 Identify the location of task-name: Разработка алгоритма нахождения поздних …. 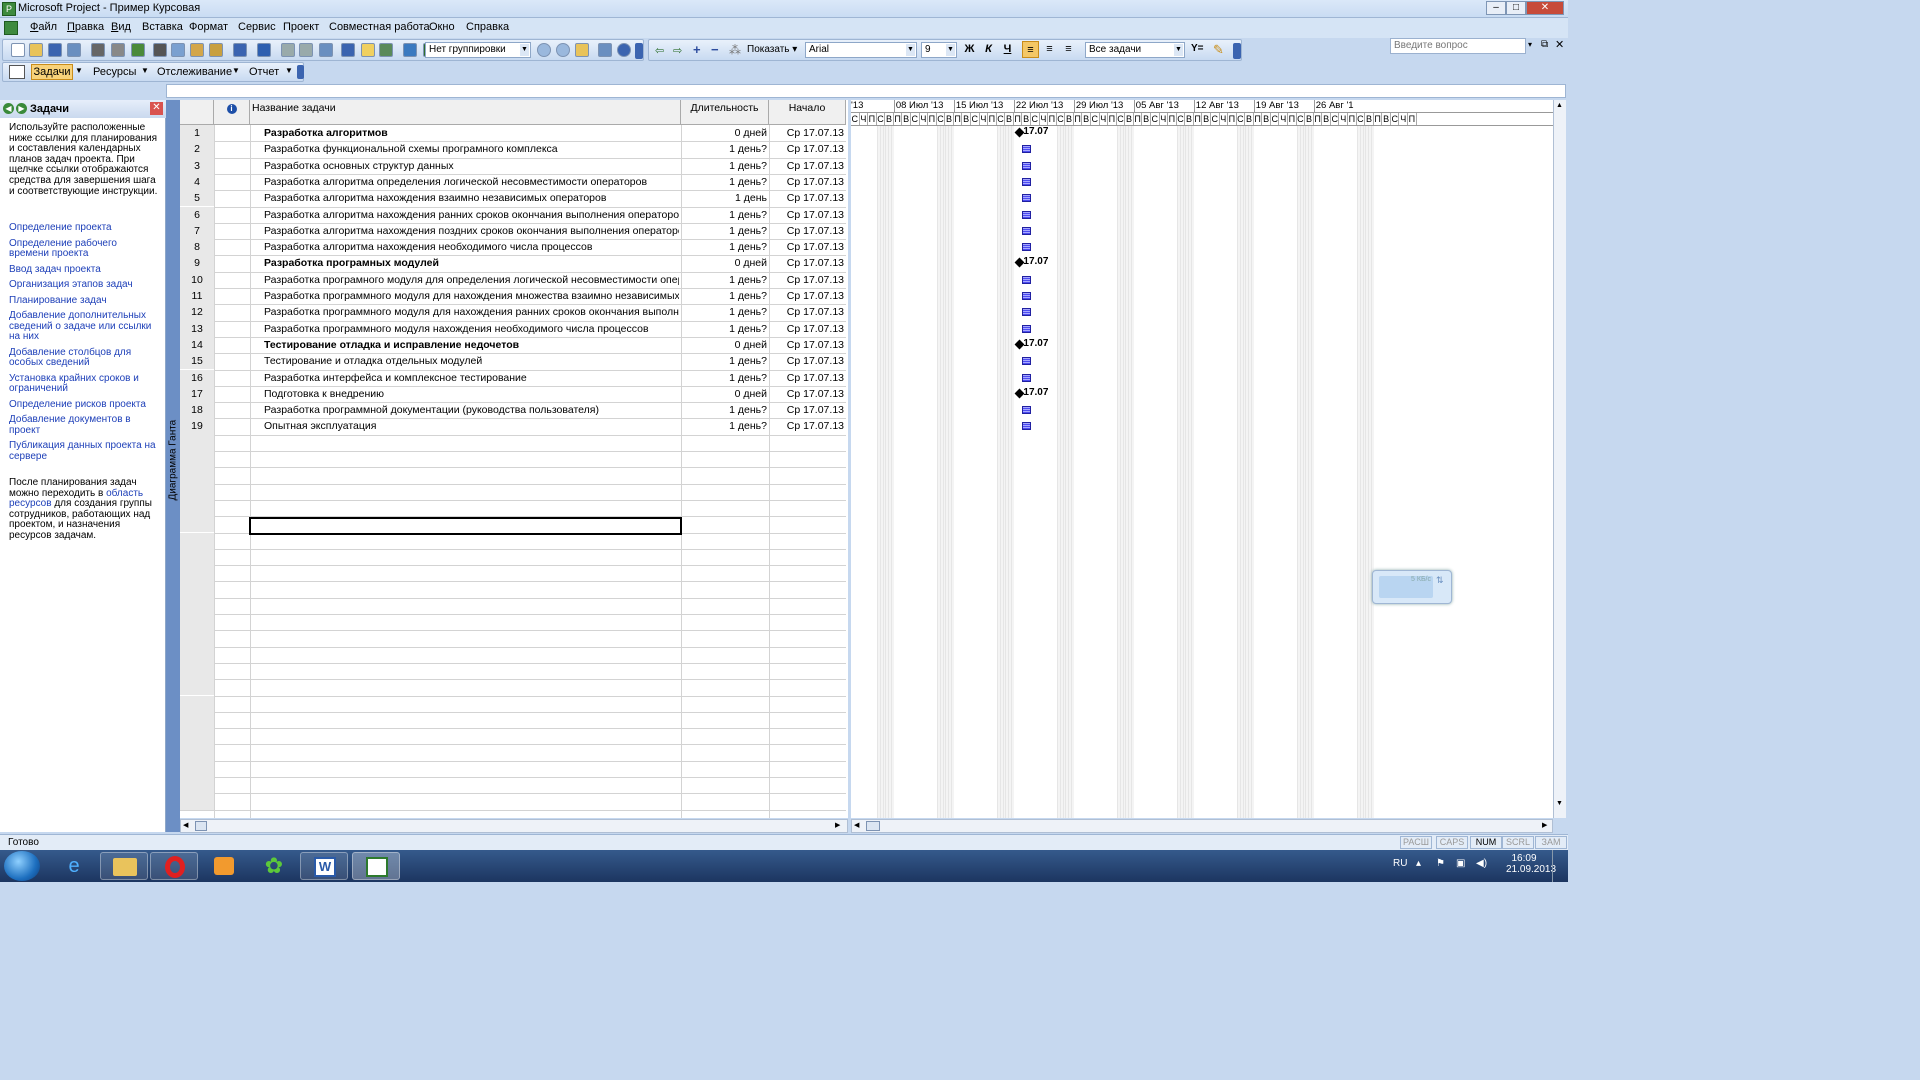
(471, 231).